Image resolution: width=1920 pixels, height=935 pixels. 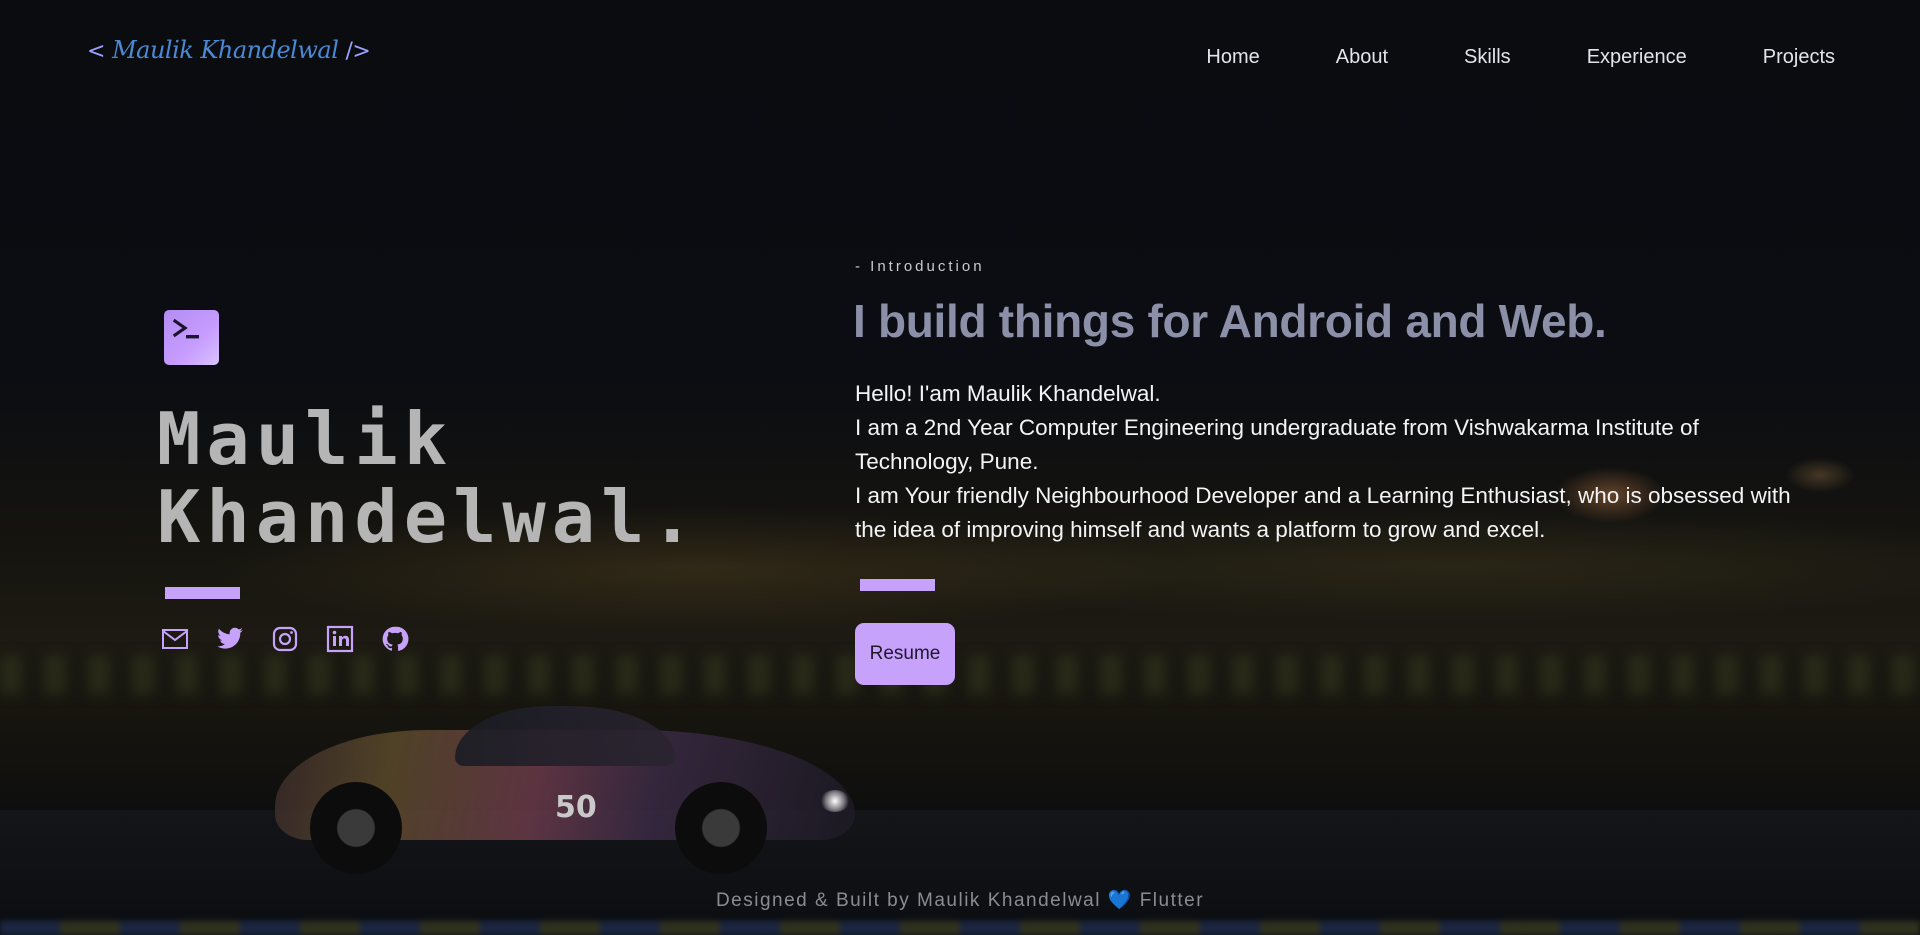 What do you see at coordinates (960, 928) in the screenshot?
I see `background-curb` at bounding box center [960, 928].